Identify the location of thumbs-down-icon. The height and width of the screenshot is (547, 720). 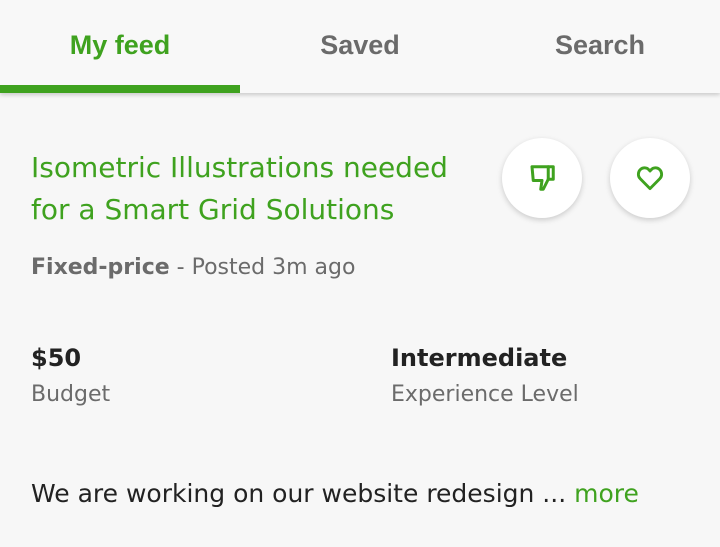
(542, 178).